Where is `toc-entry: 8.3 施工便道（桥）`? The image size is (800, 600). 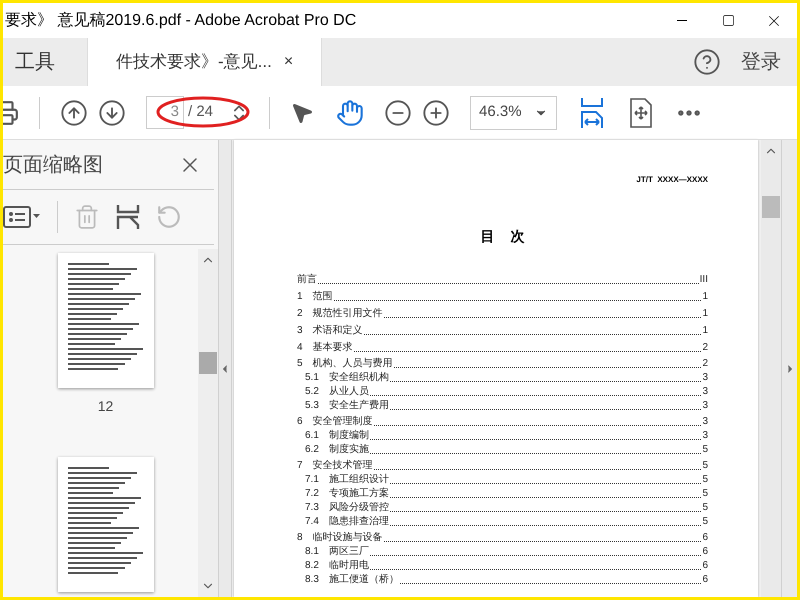 toc-entry: 8.3 施工便道（桥） is located at coordinates (352, 580).